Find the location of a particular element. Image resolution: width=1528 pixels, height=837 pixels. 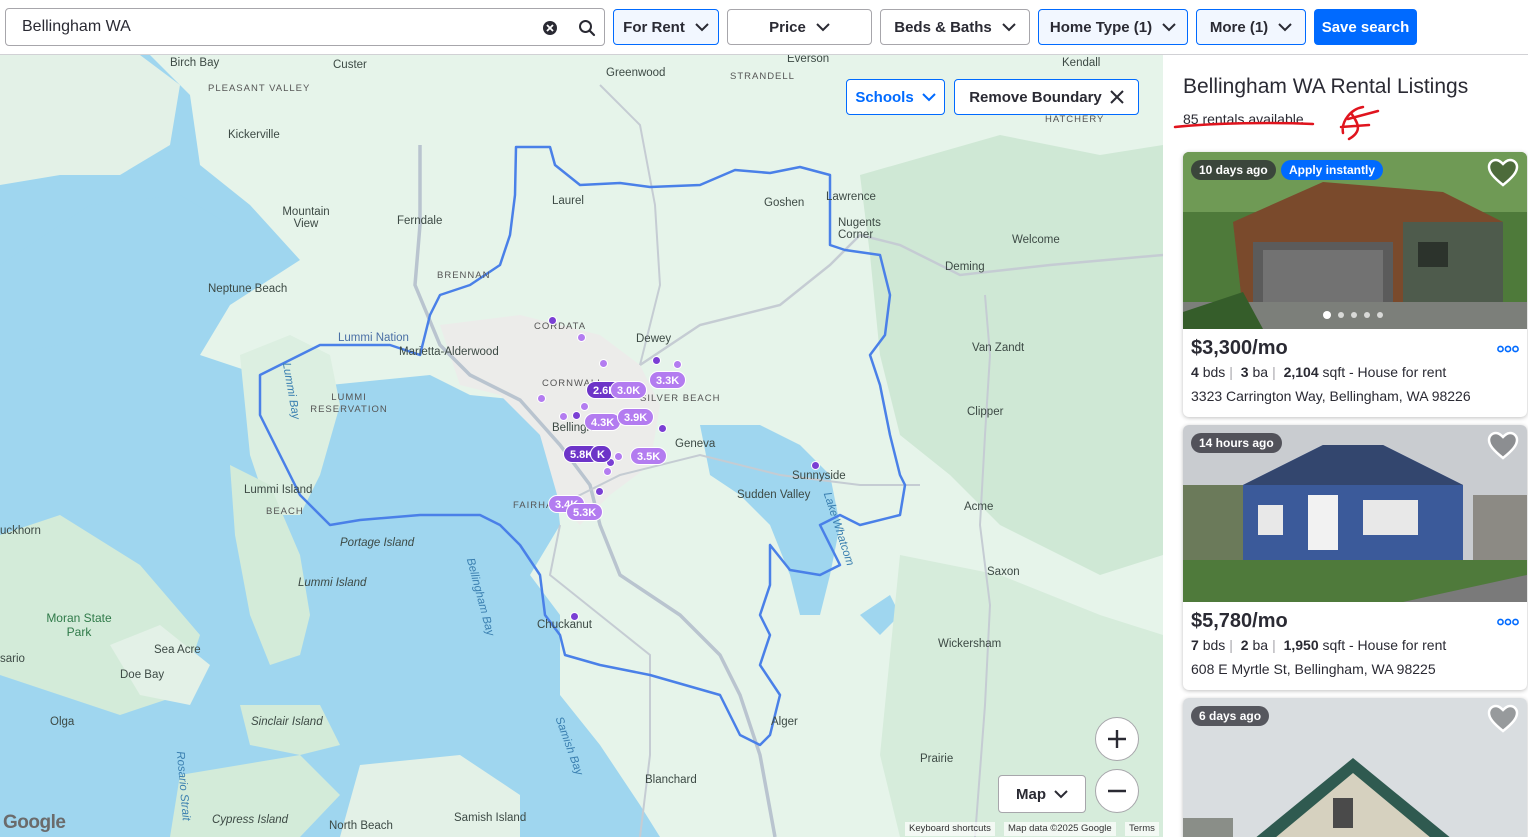

search-icon is located at coordinates (587, 28).